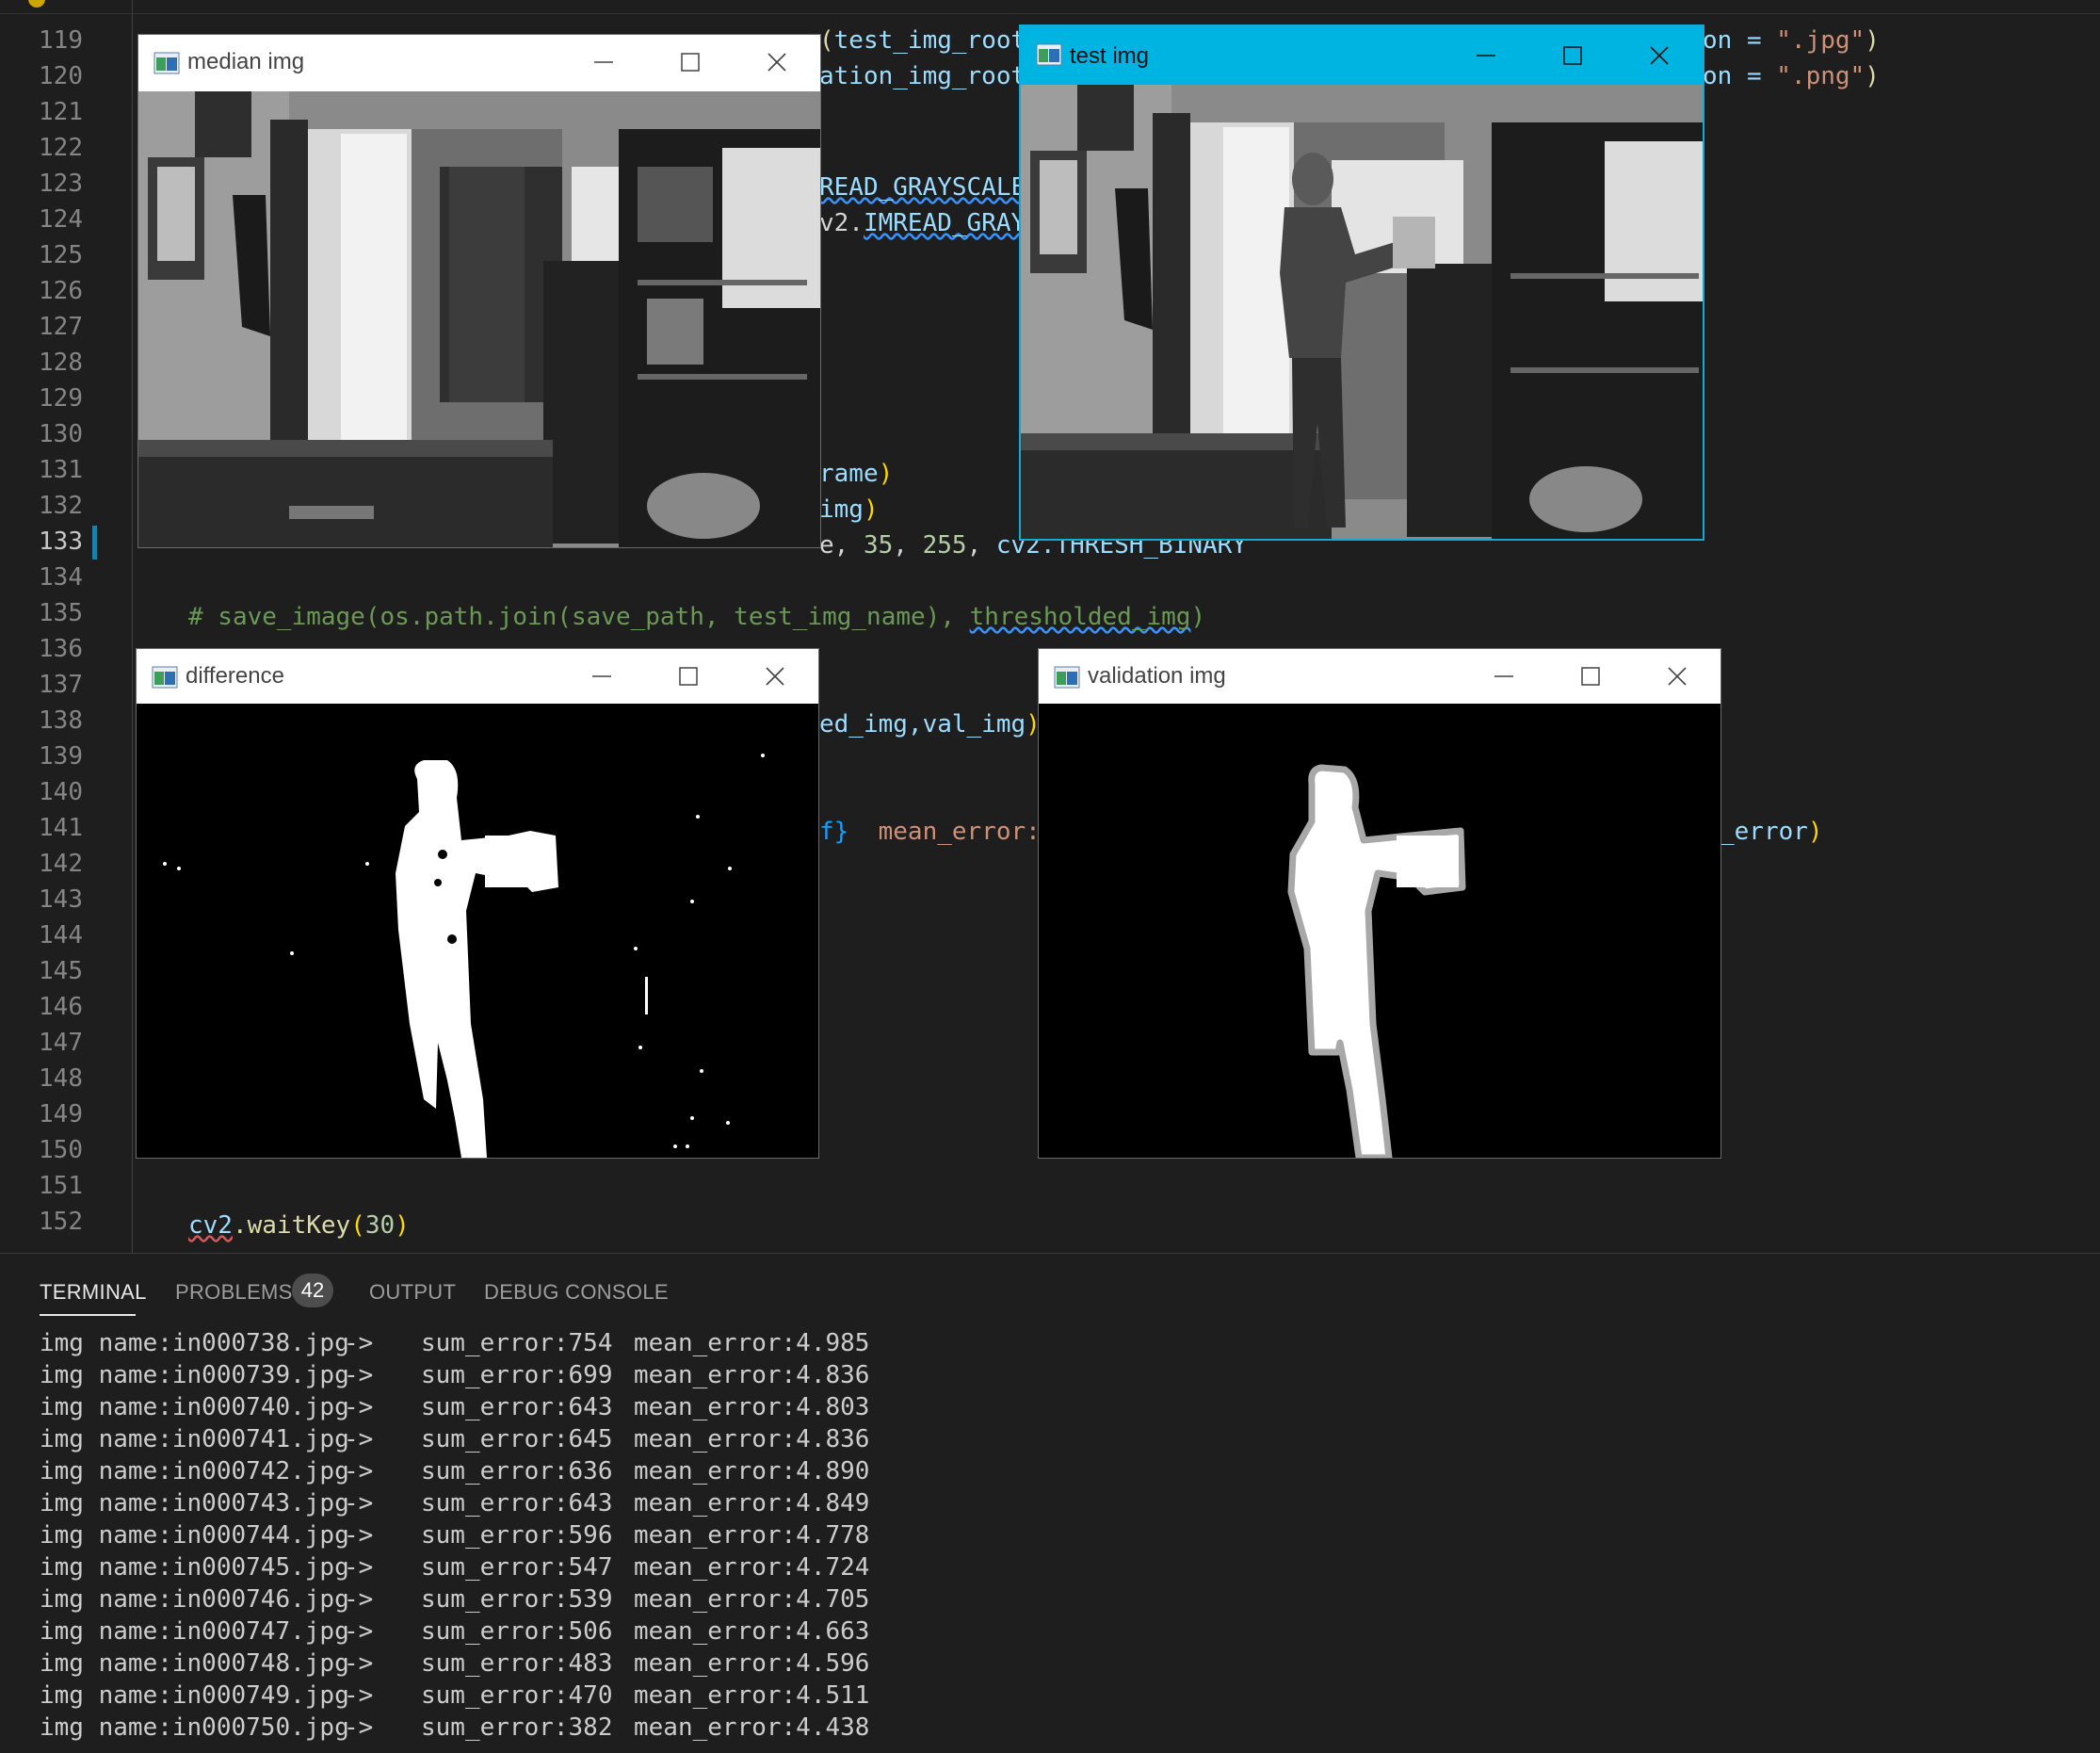  I want to click on terminal-name: img name:in000738.jpg, so click(195, 1343).